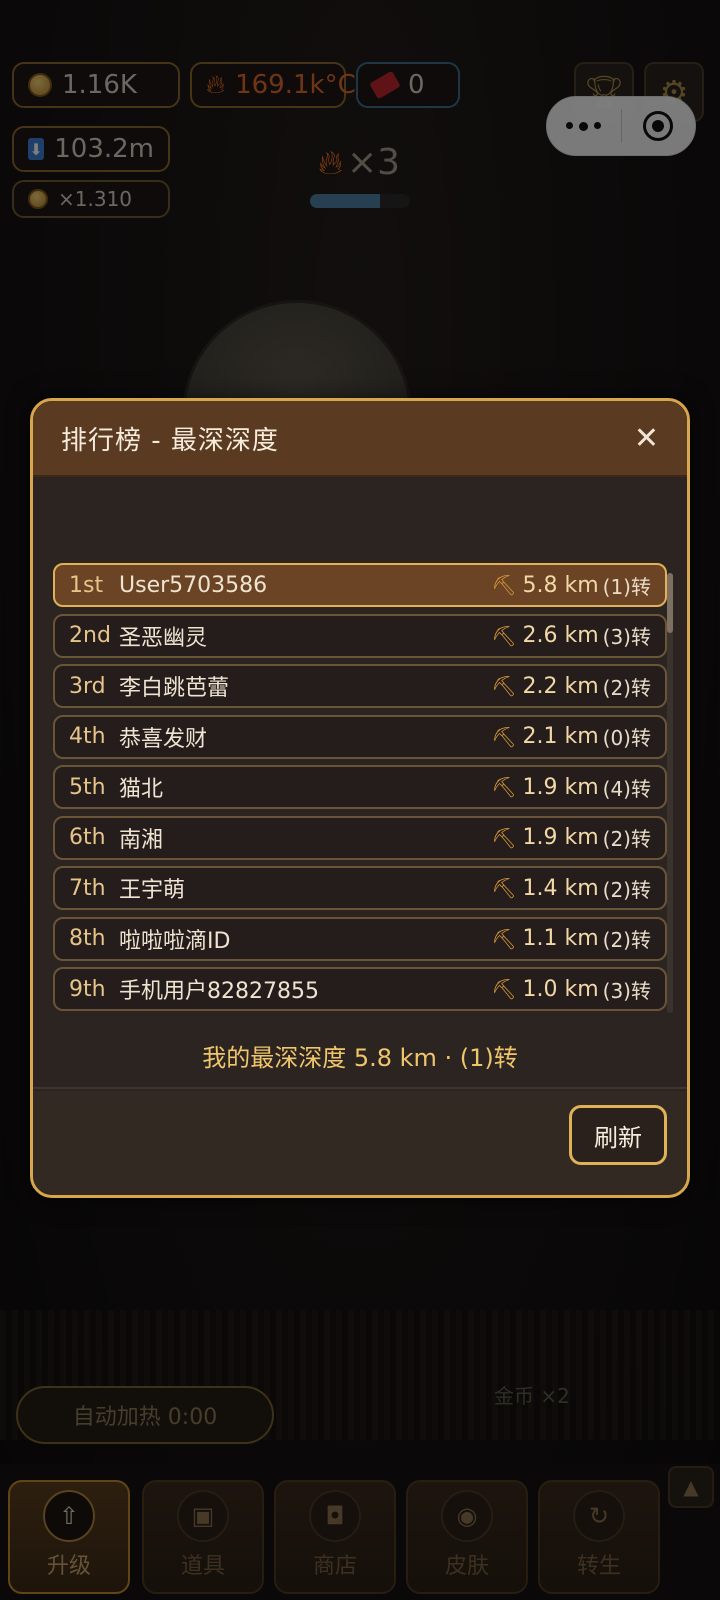 This screenshot has height=1600, width=720. I want to click on leaderboard-row: 3rd 李白跳芭蕾 ⛏ 2.2 km (2)转, so click(360, 686).